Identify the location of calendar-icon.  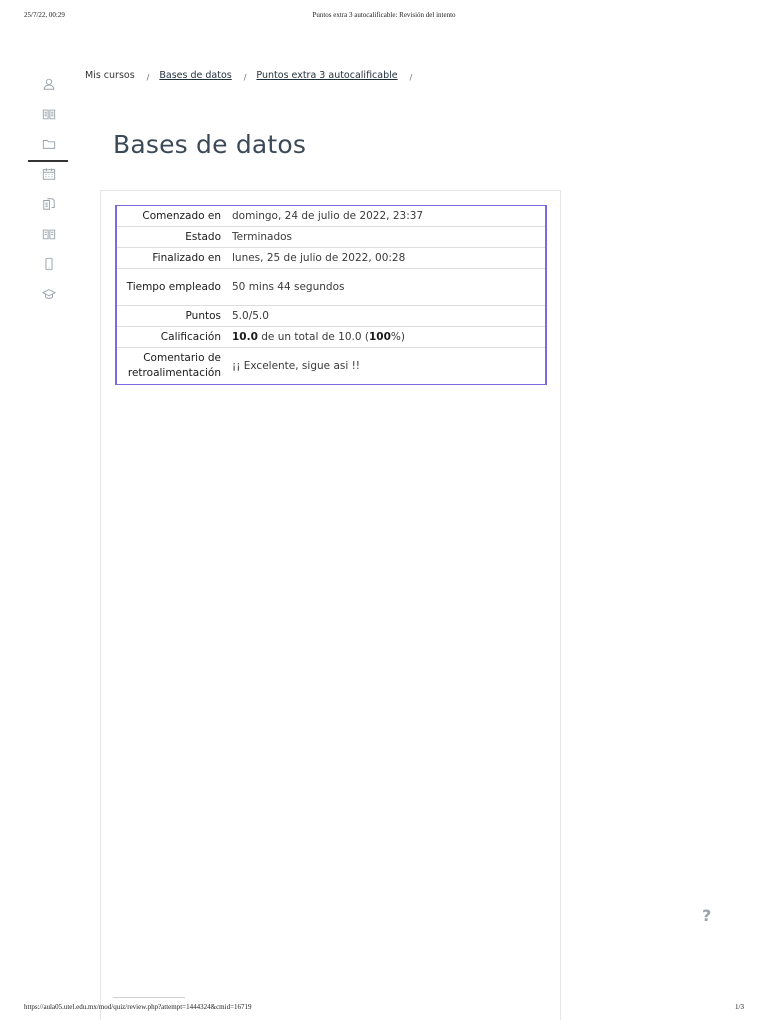
(49, 175).